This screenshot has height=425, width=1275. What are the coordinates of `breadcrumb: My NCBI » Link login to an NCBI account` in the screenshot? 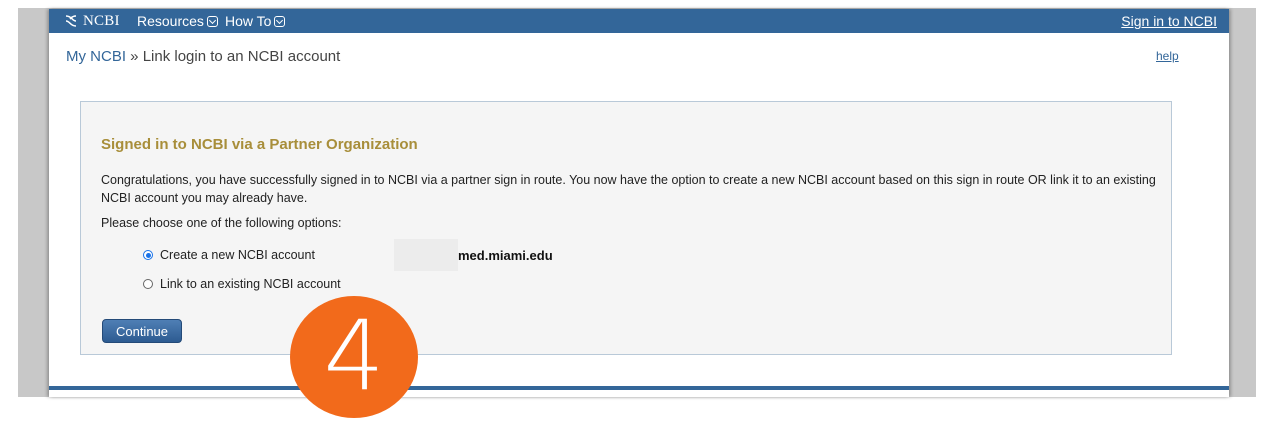 It's located at (203, 56).